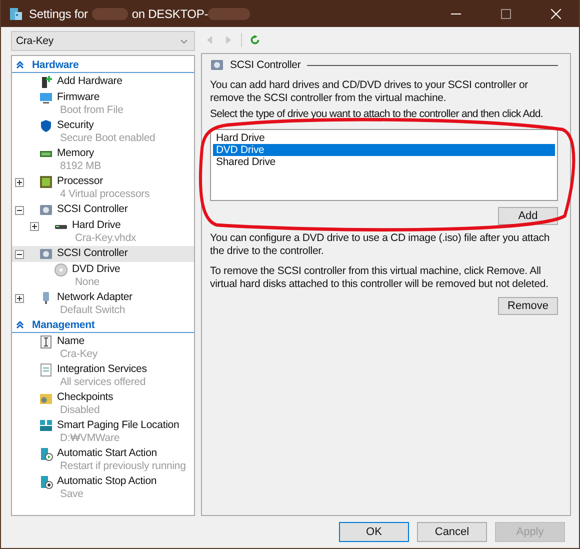  What do you see at coordinates (58, 13) in the screenshot?
I see `window-title: Settings for` at bounding box center [58, 13].